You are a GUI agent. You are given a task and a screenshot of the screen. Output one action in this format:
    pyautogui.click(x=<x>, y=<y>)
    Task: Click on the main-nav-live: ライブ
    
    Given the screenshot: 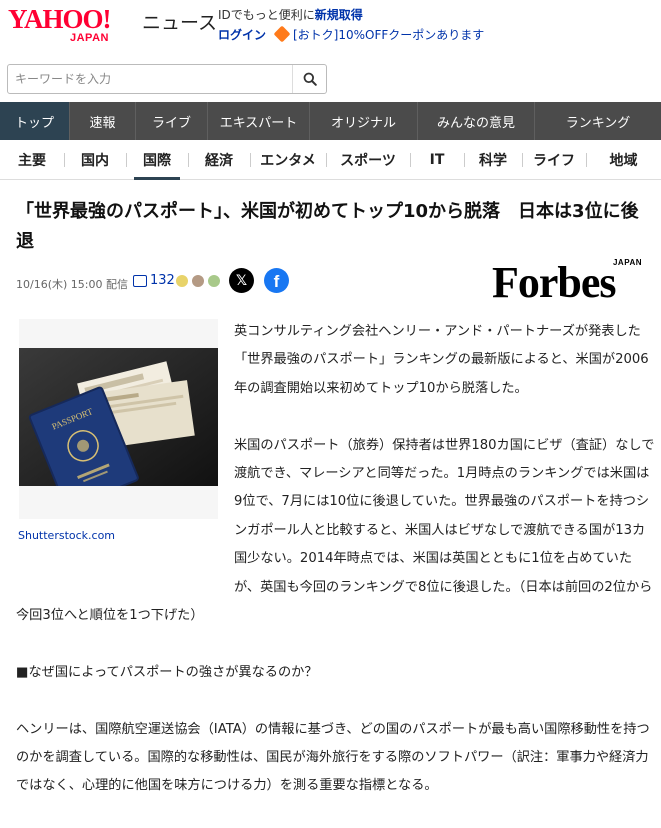 What is the action you would take?
    pyautogui.click(x=172, y=121)
    